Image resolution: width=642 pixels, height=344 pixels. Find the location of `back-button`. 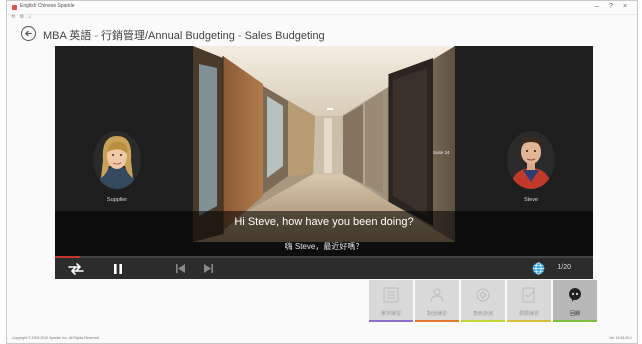

back-button is located at coordinates (28, 33).